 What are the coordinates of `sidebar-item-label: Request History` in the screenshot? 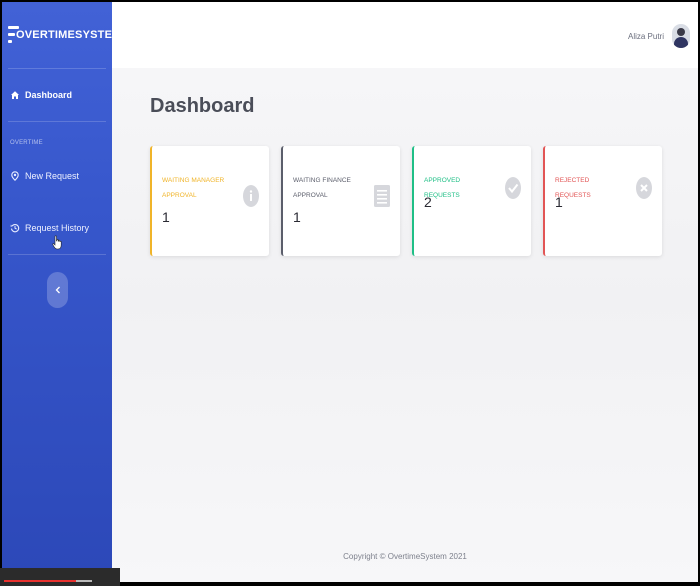 It's located at (57, 228).